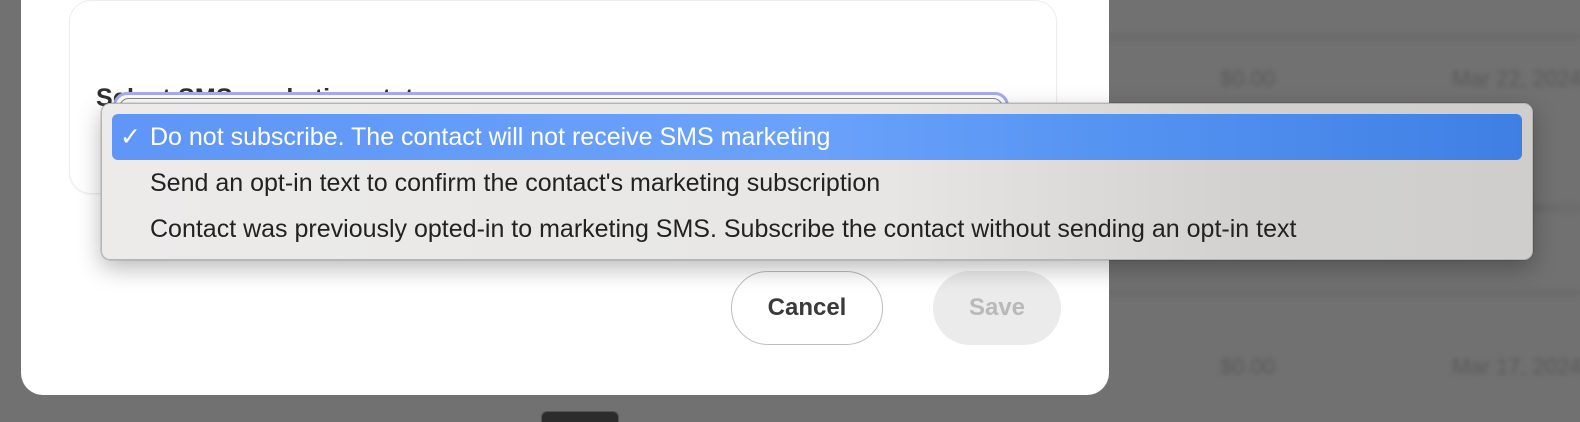 The width and height of the screenshot is (1580, 422). Describe the element at coordinates (1516, 366) in the screenshot. I see `row-date: Mar 17, 2024` at that location.